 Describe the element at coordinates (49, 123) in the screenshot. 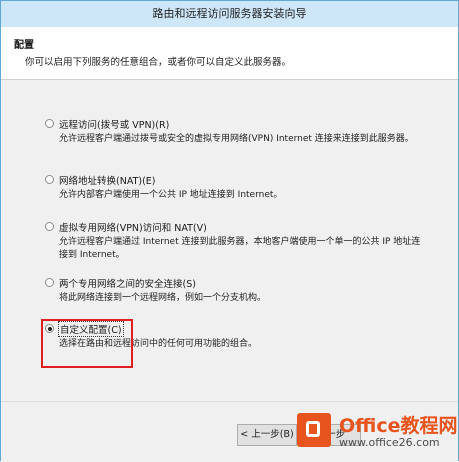

I see `radio-remote-access` at that location.